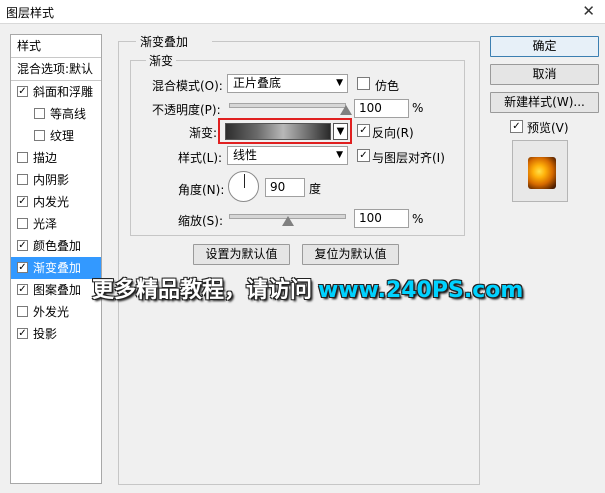 This screenshot has height=493, width=605. What do you see at coordinates (393, 133) in the screenshot?
I see `reverse-label: 反向(R)` at bounding box center [393, 133].